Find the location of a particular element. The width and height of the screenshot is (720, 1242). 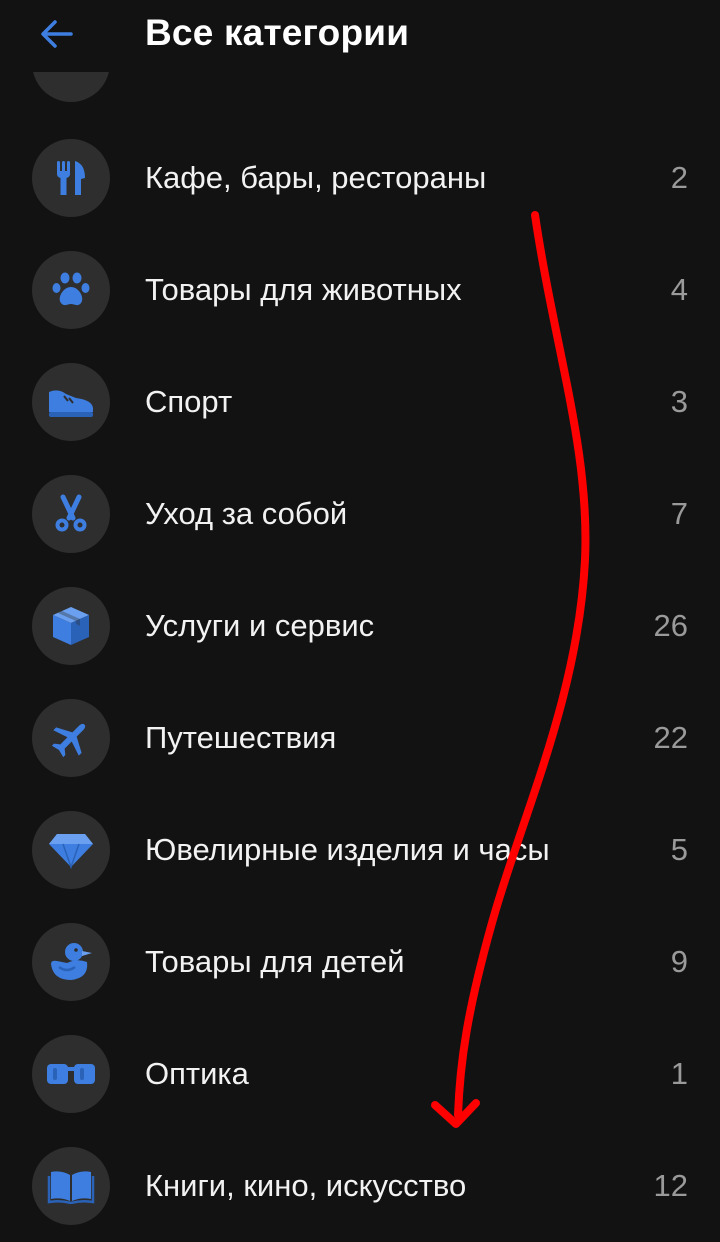

category-count: 7 is located at coordinates (679, 513).